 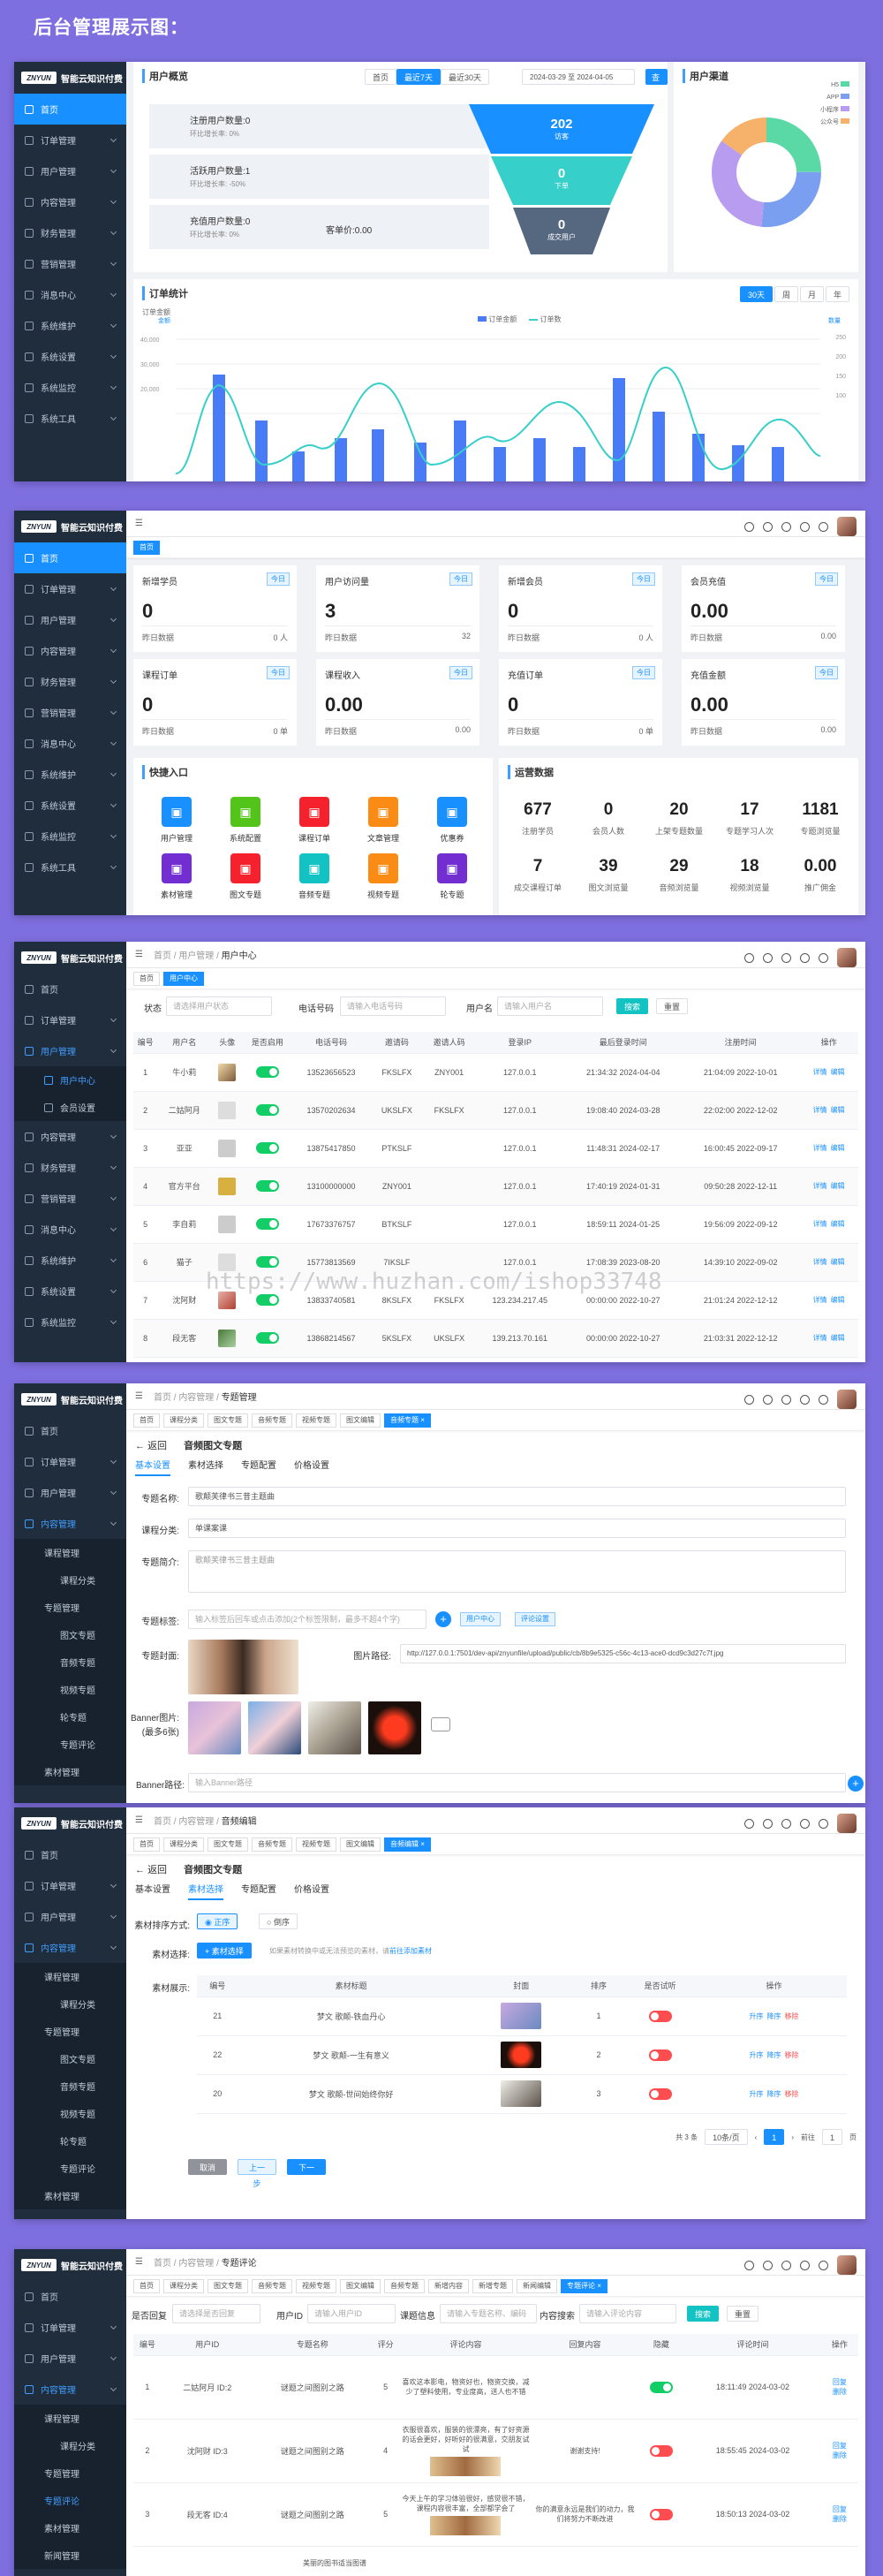 What do you see at coordinates (840, 2519) in the screenshot?
I see `delete-link: 删除` at bounding box center [840, 2519].